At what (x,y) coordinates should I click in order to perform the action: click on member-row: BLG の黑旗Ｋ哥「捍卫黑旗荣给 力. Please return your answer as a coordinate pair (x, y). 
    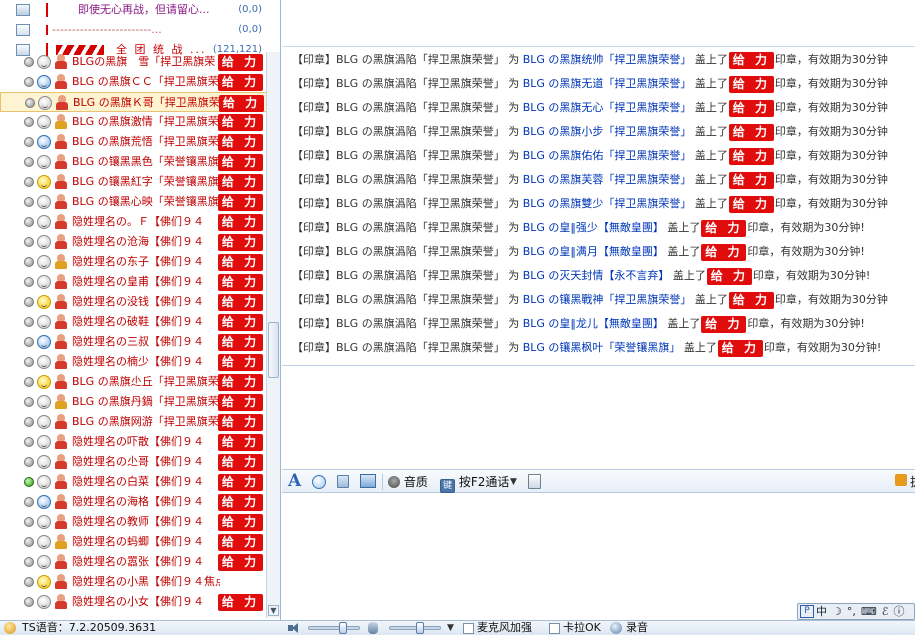
    Looking at the image, I should click on (134, 102).